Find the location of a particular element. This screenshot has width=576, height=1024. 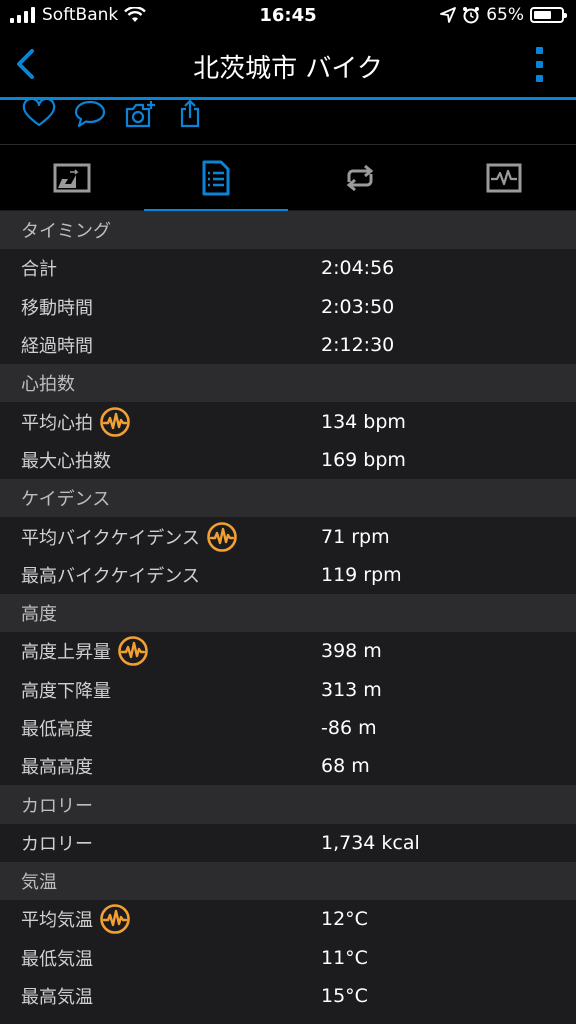

status-right: 65% is located at coordinates (503, 15).